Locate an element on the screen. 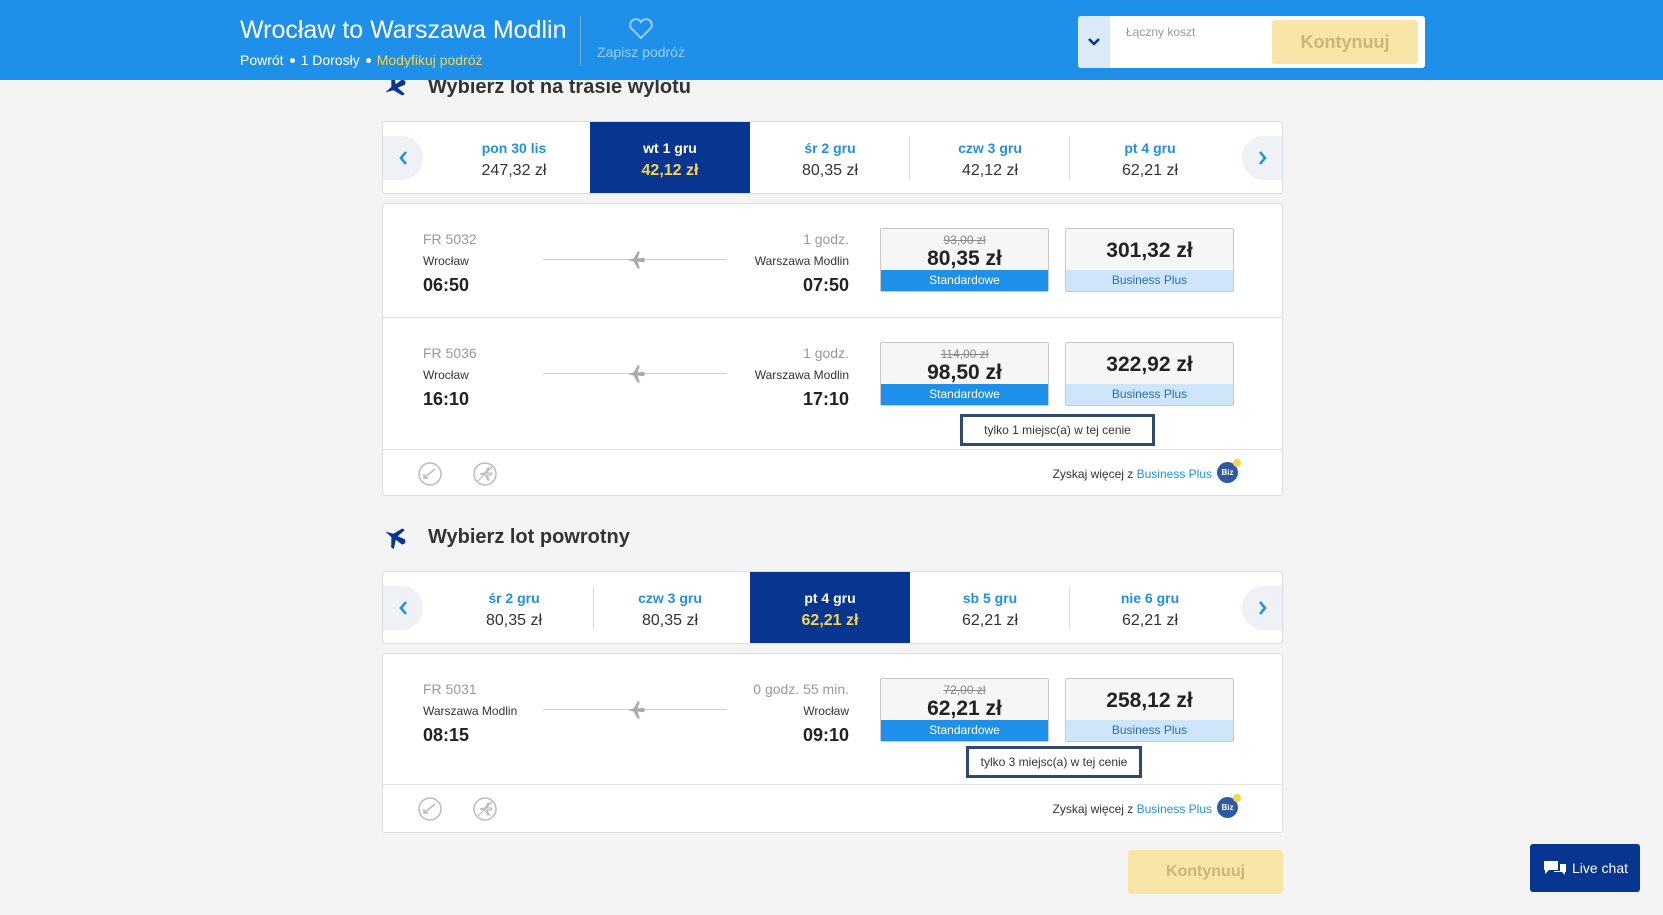 Image resolution: width=1663 pixels, height=915 pixels. date-option: pon 30 lis 247,32 zł is located at coordinates (514, 157).